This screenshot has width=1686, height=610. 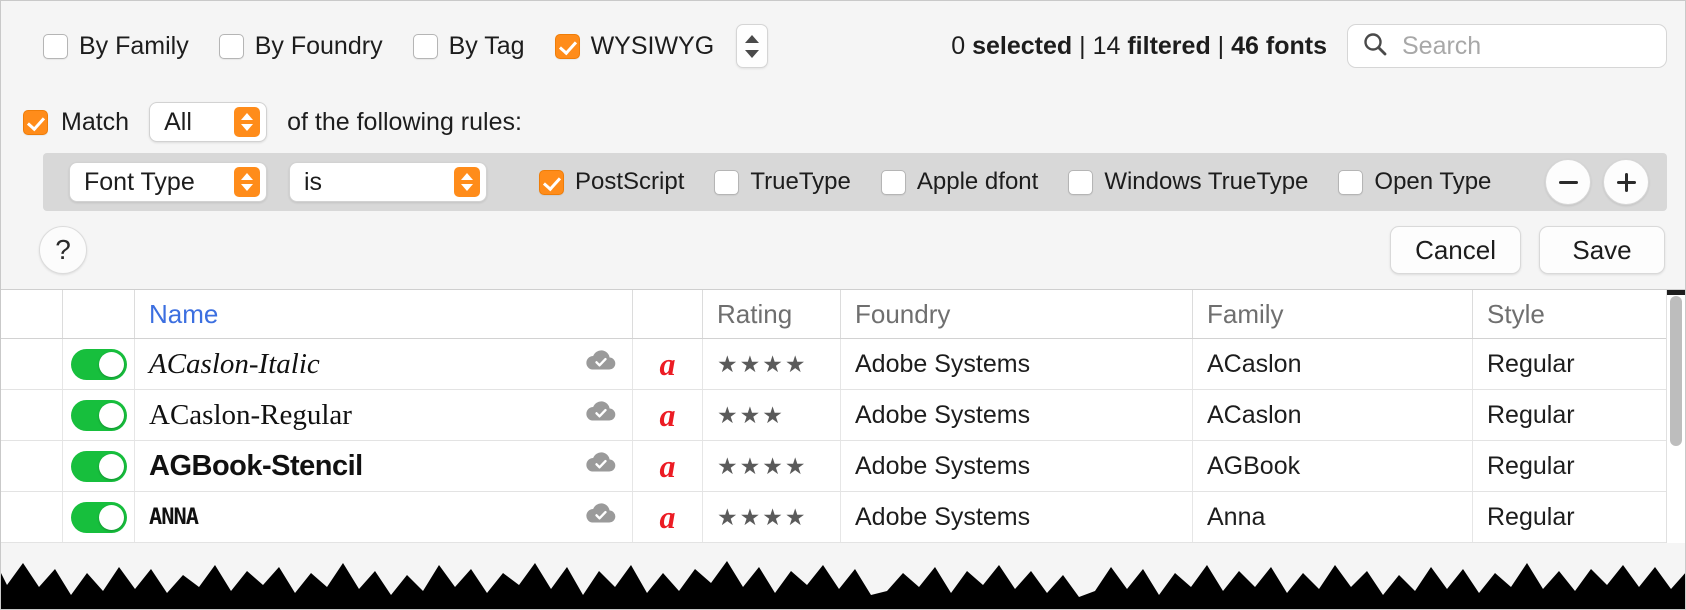 I want to click on table-scrollbar, so click(x=1675, y=416).